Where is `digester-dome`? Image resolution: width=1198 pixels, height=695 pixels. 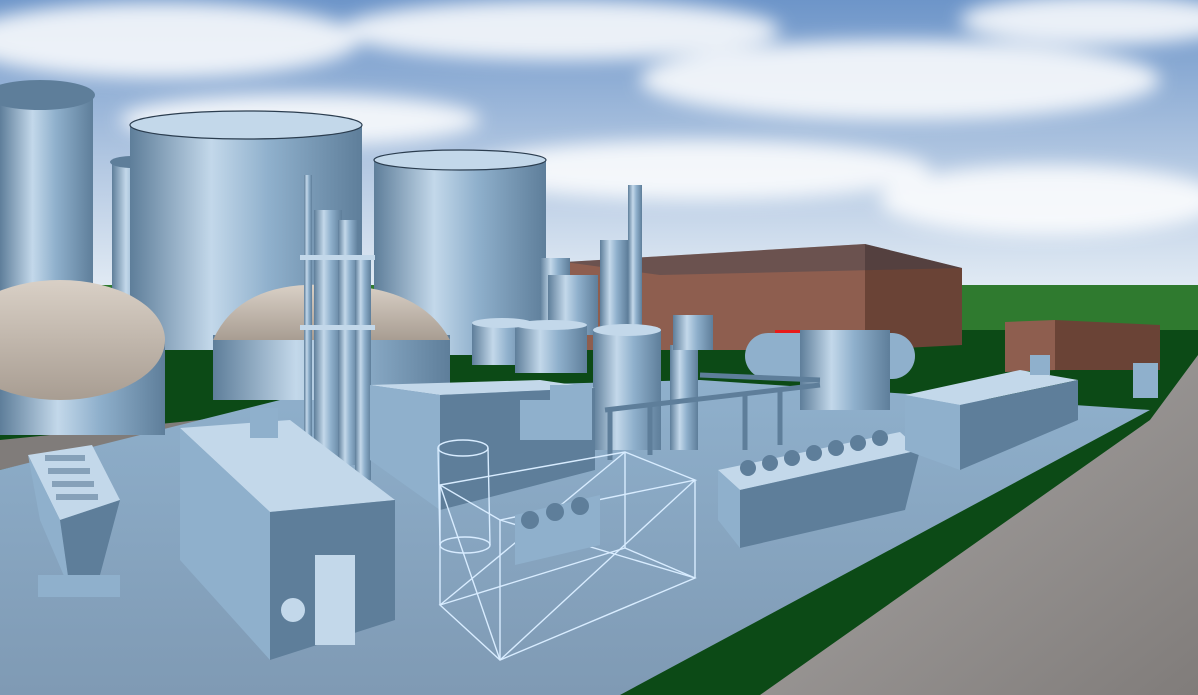 digester-dome is located at coordinates (82, 357).